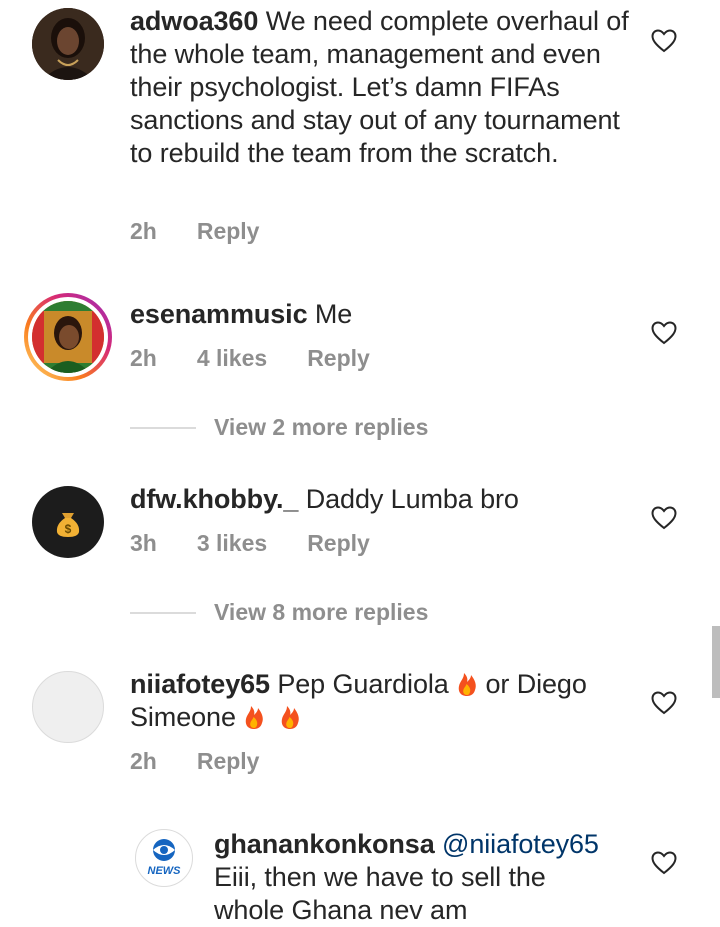  Describe the element at coordinates (232, 543) in the screenshot. I see `likes-count: 3 likes` at that location.